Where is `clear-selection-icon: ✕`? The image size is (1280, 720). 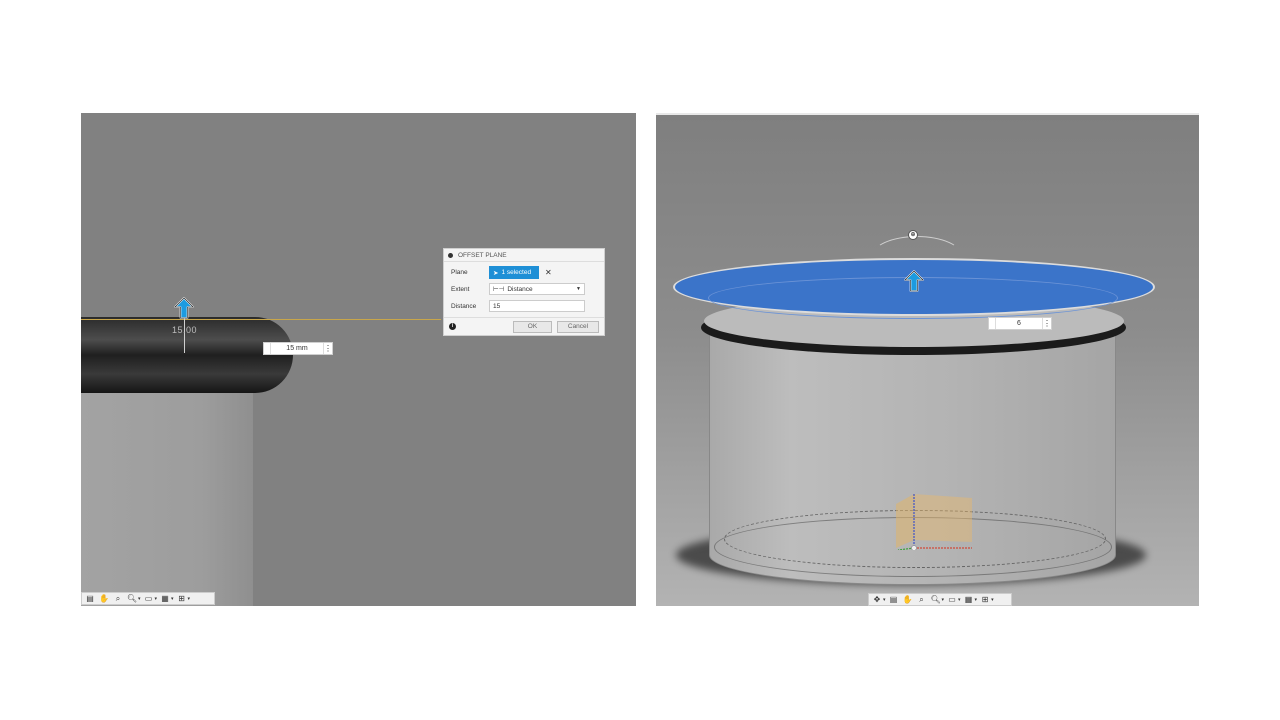 clear-selection-icon: ✕ is located at coordinates (548, 272).